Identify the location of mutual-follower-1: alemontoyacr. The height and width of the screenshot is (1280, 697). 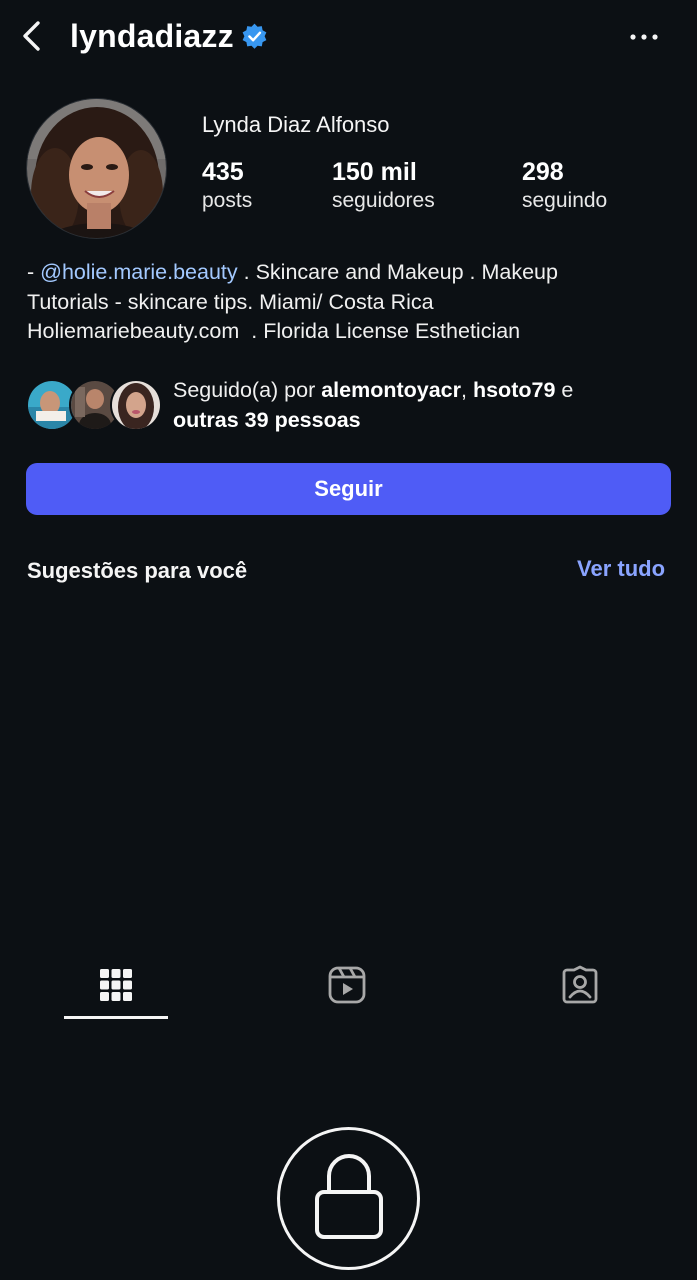
(391, 390).